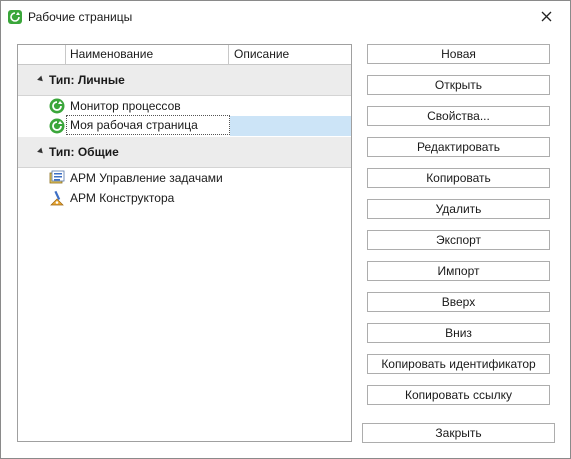 Image resolution: width=571 pixels, height=459 pixels. Describe the element at coordinates (458, 271) in the screenshot. I see `import-button: Импорт` at that location.